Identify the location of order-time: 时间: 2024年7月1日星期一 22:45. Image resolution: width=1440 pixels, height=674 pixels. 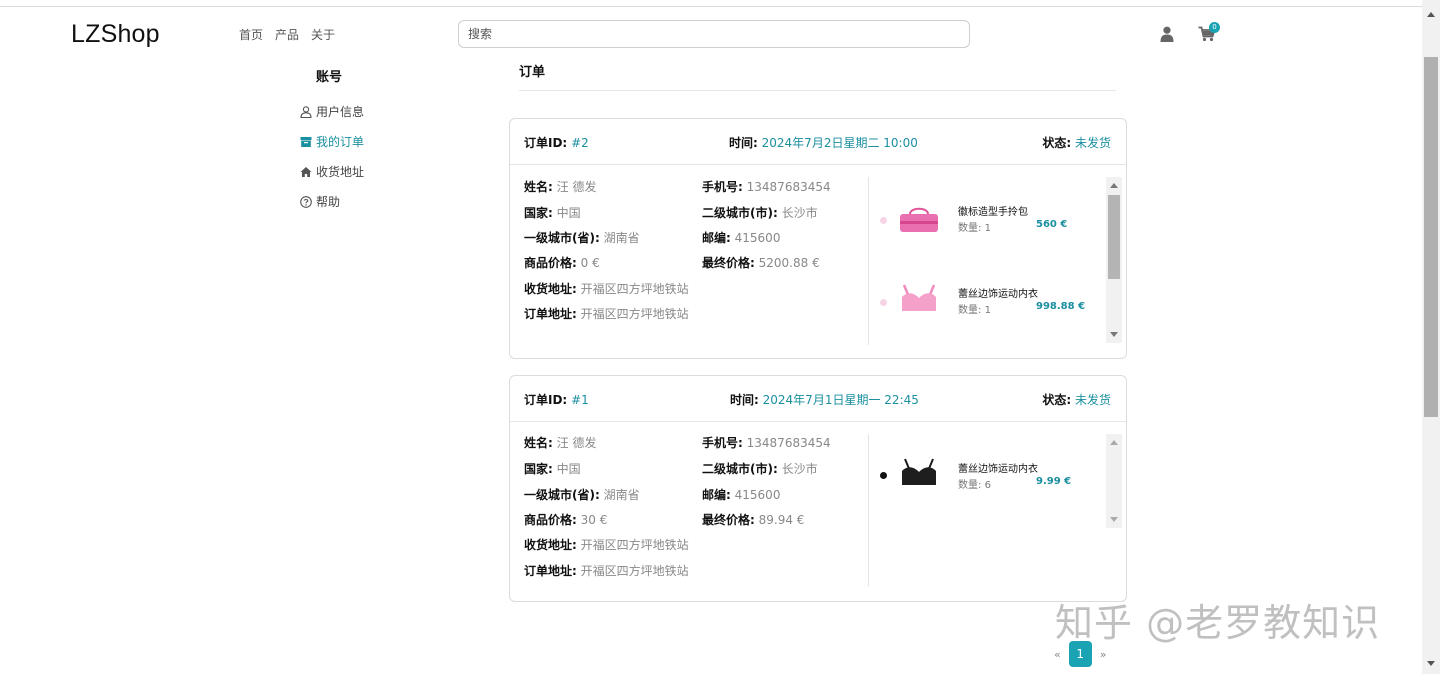
(824, 400).